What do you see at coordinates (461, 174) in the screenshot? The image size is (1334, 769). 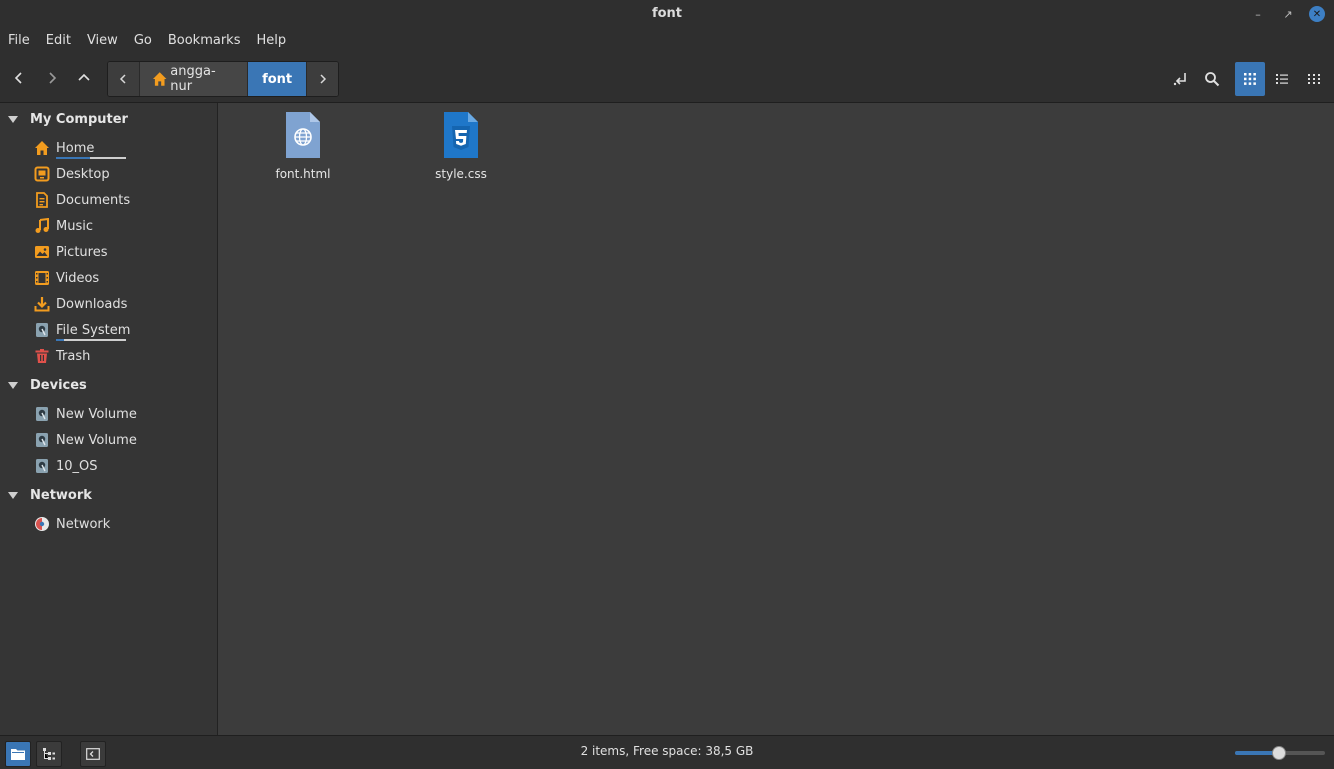 I see `file-name: style.css` at bounding box center [461, 174].